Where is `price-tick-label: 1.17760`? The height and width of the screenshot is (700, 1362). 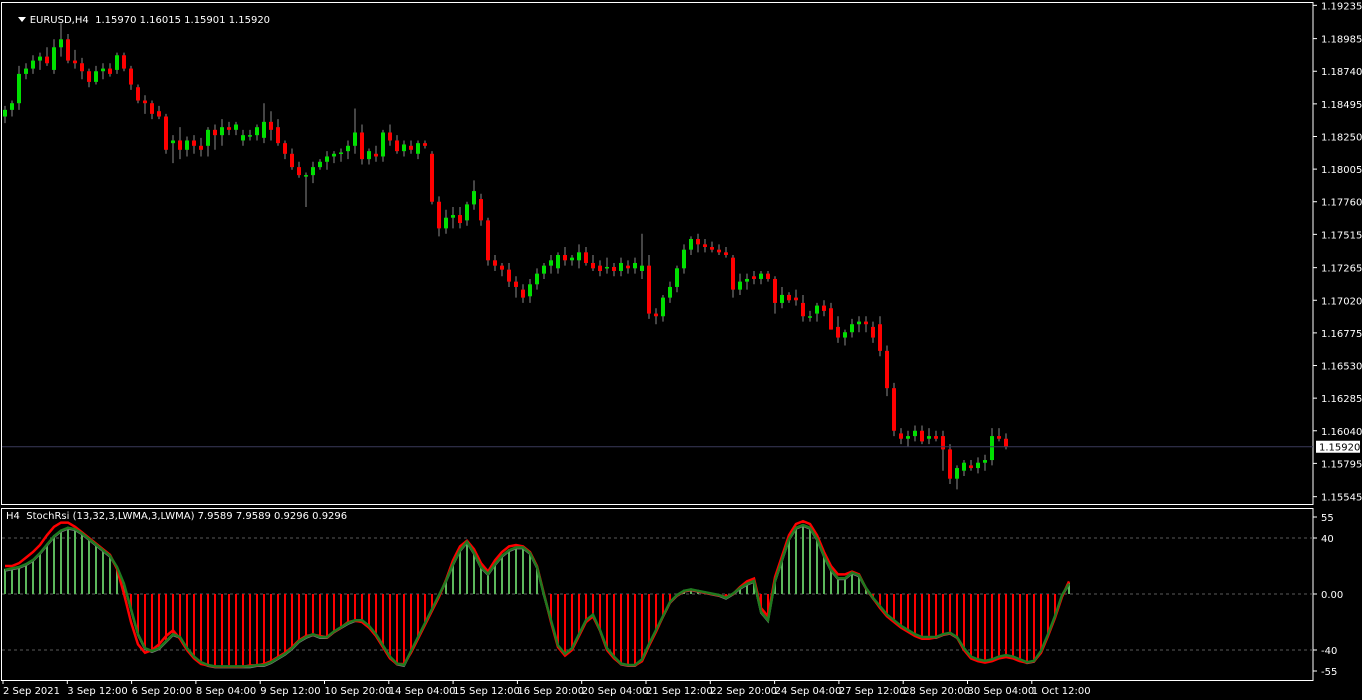 price-tick-label: 1.17760 is located at coordinates (1341, 203).